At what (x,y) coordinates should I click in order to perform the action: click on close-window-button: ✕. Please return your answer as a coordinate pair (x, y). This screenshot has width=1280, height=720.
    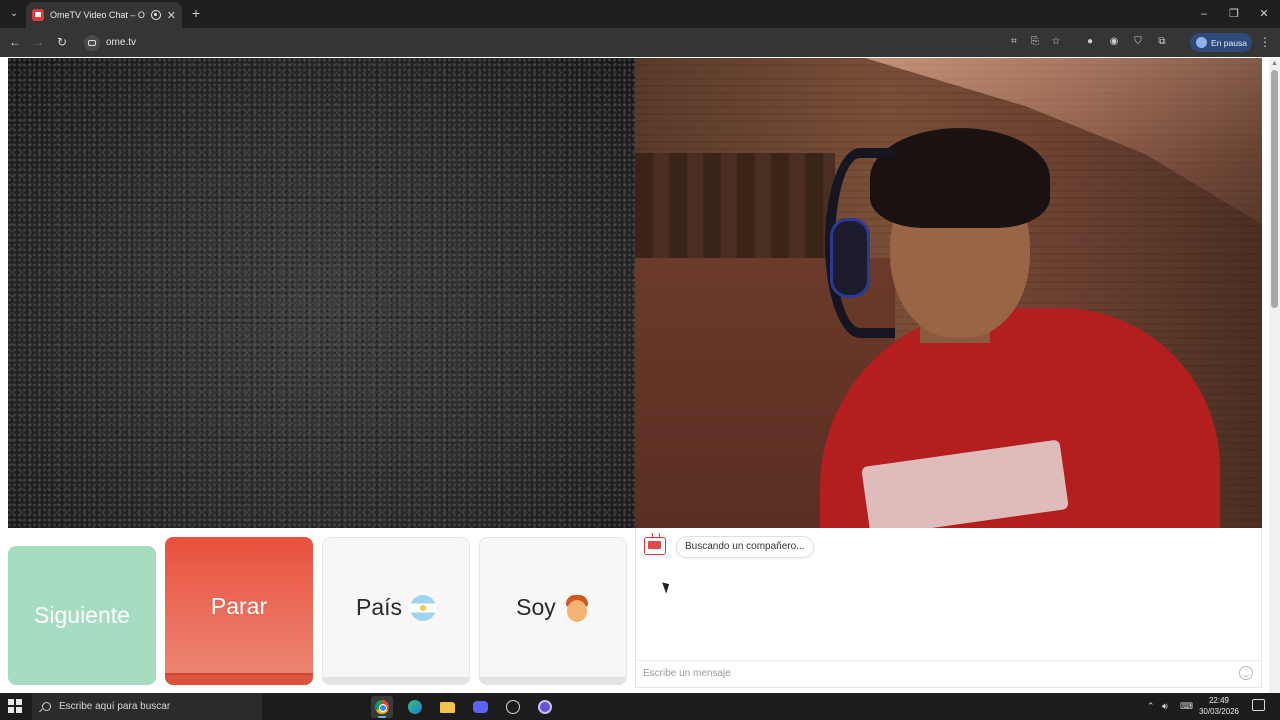
    Looking at the image, I should click on (1264, 14).